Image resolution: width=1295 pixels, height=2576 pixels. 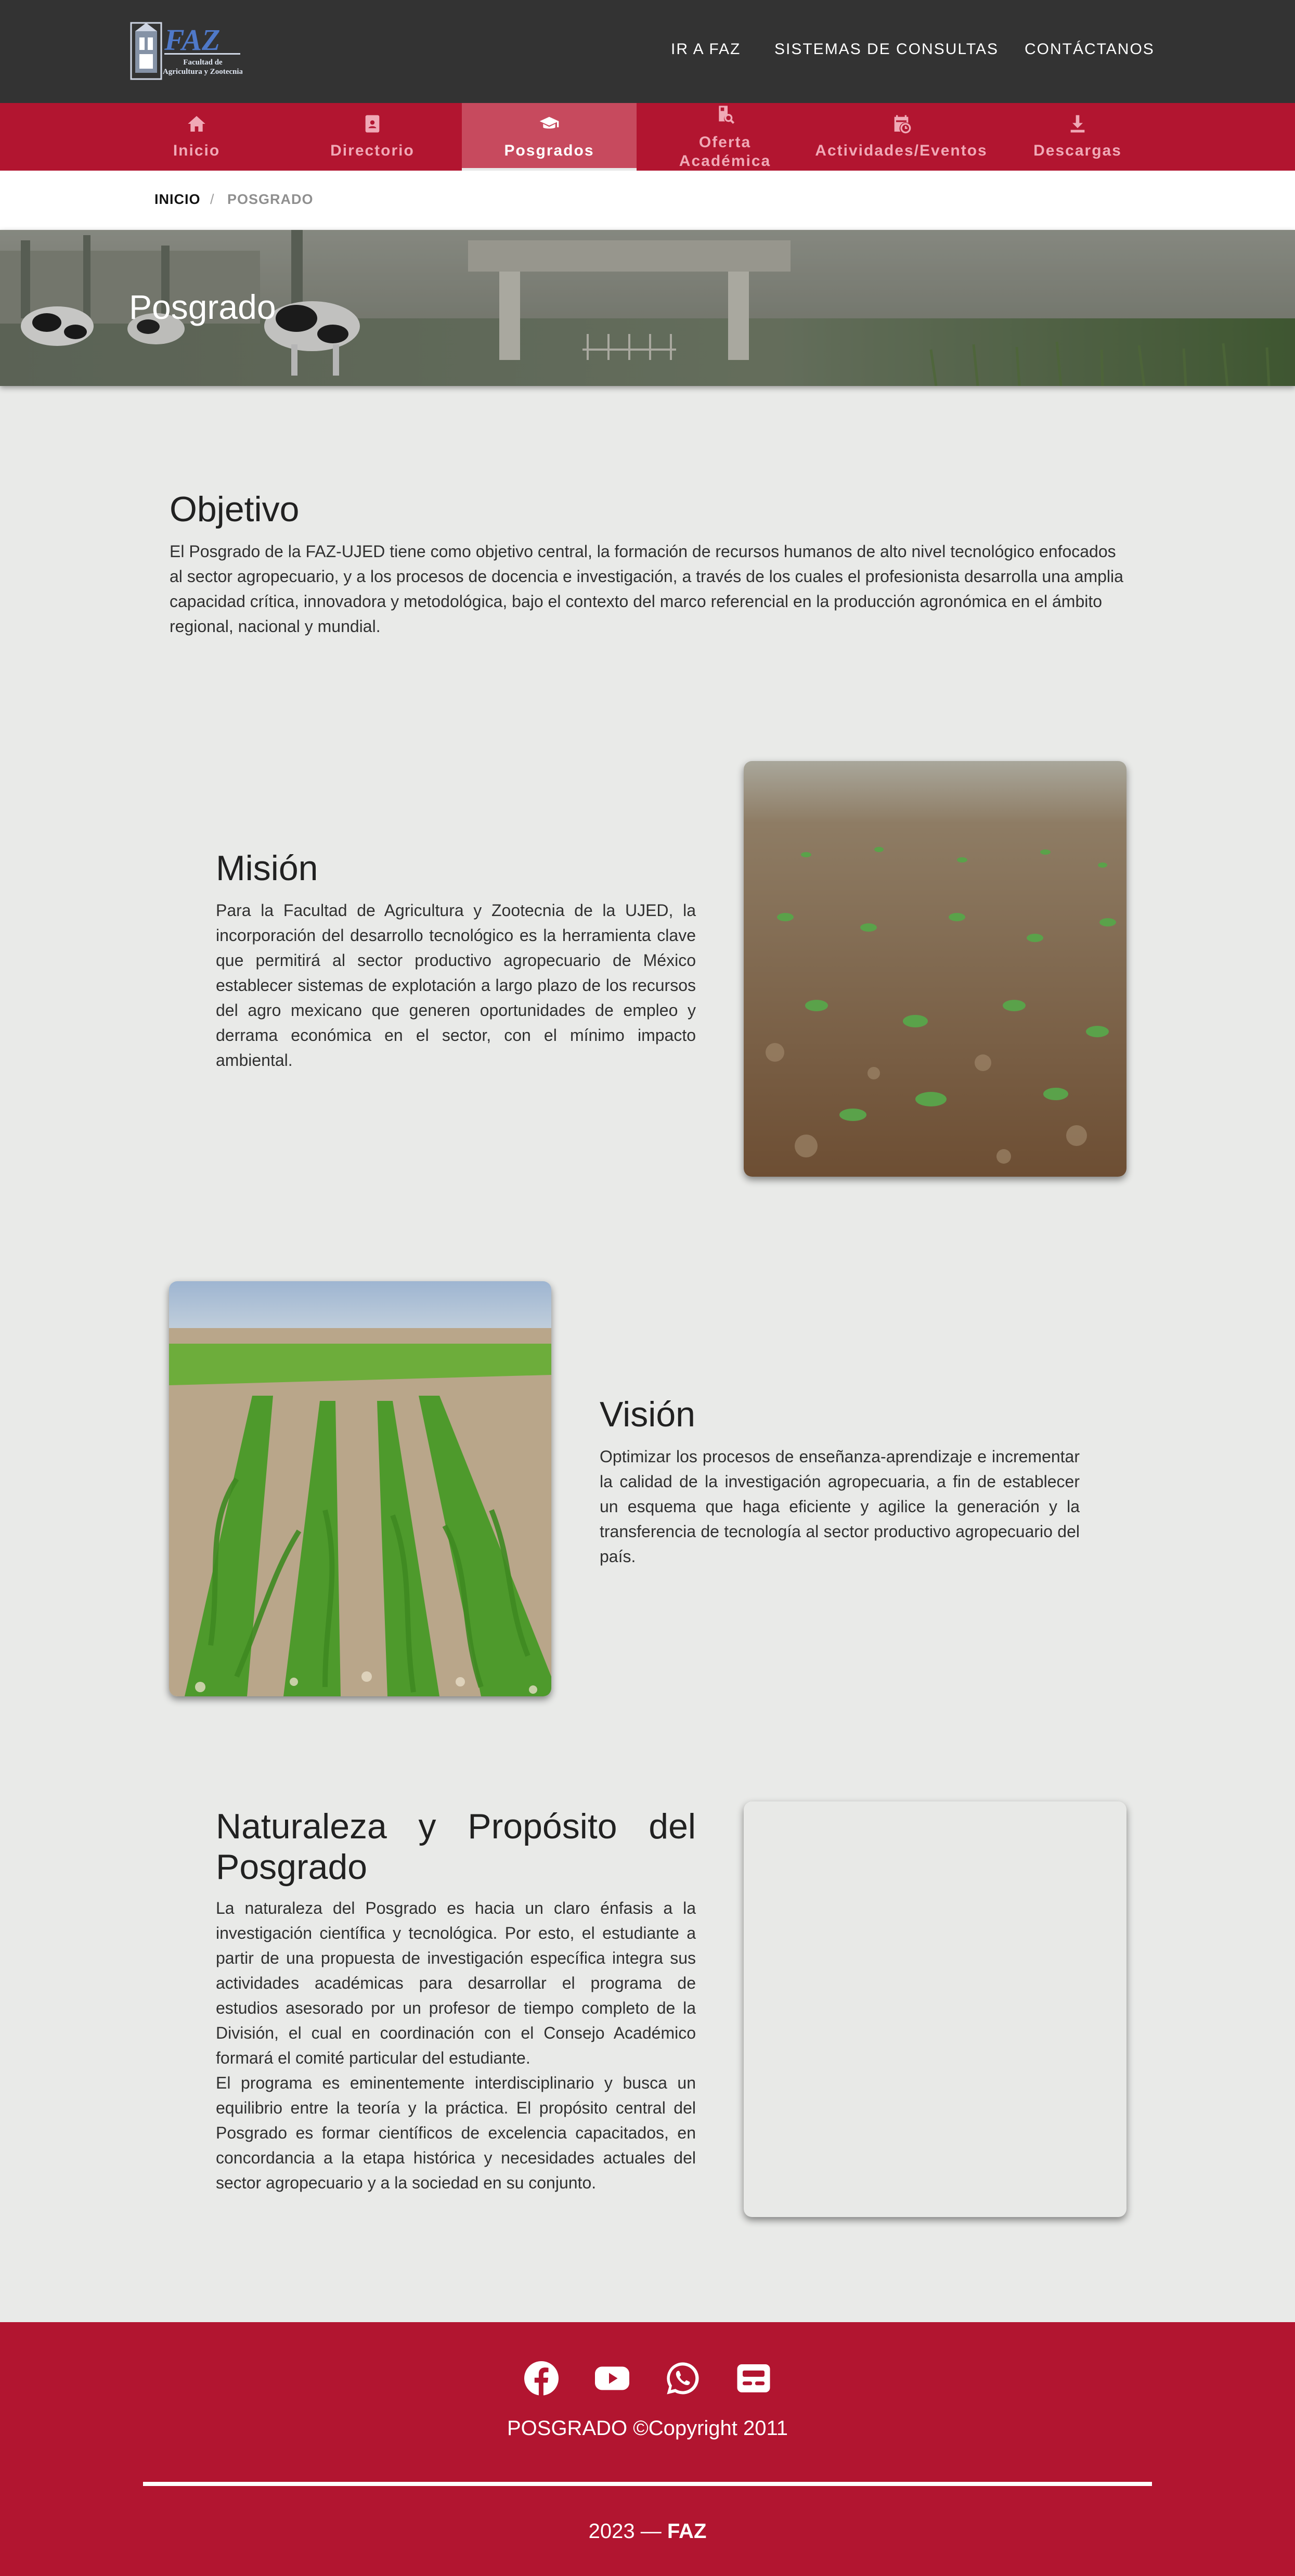 What do you see at coordinates (202, 72) in the screenshot?
I see `svg-text: Agricultura y Zootecnia` at bounding box center [202, 72].